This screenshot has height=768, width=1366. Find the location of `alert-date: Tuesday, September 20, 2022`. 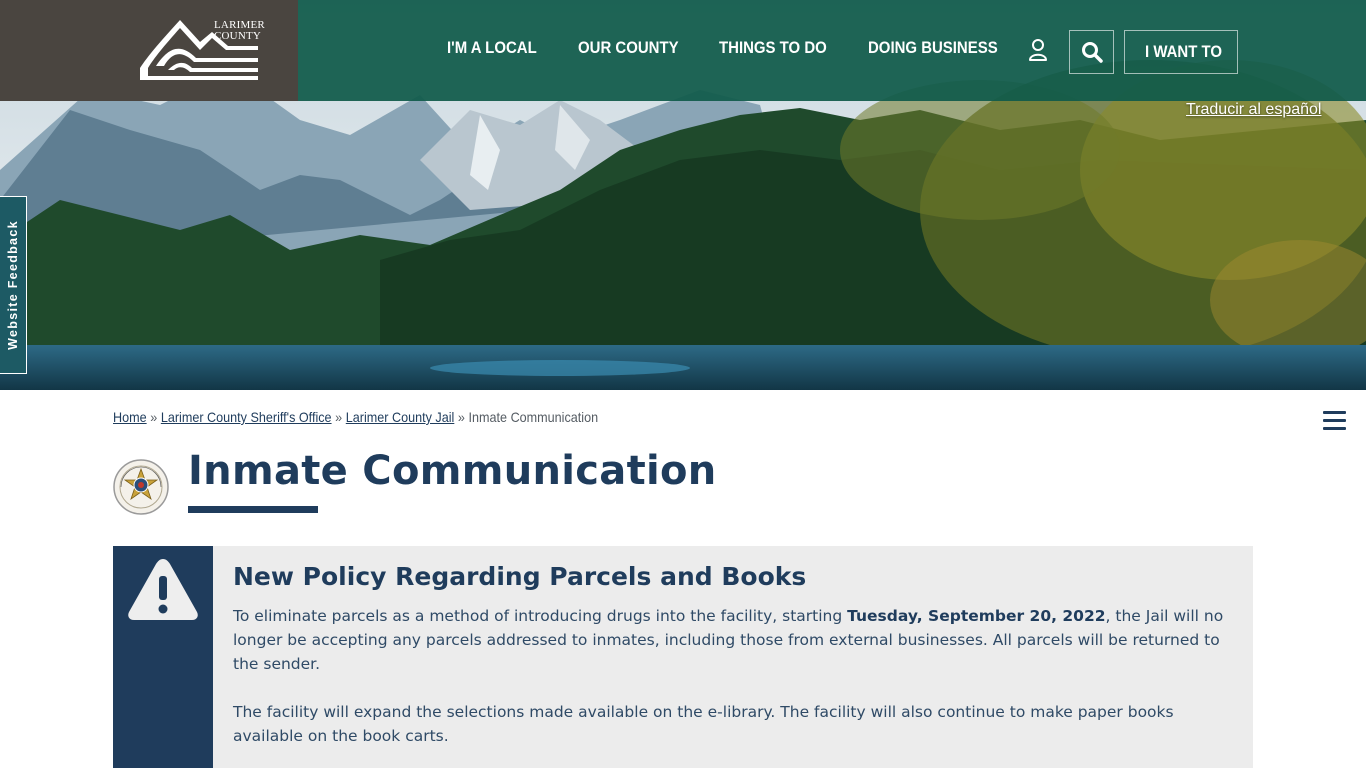

alert-date: Tuesday, September 20, 2022 is located at coordinates (976, 616).